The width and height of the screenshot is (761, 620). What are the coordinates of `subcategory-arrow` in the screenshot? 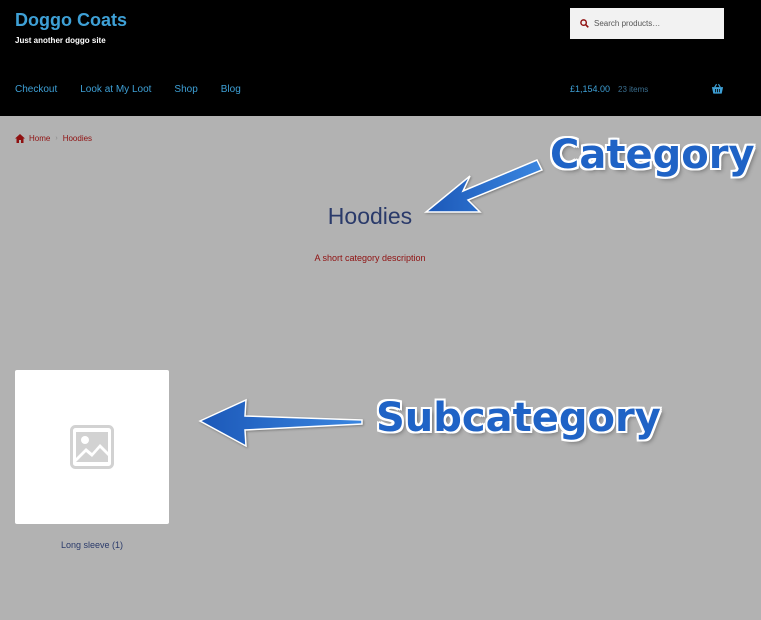 It's located at (280, 423).